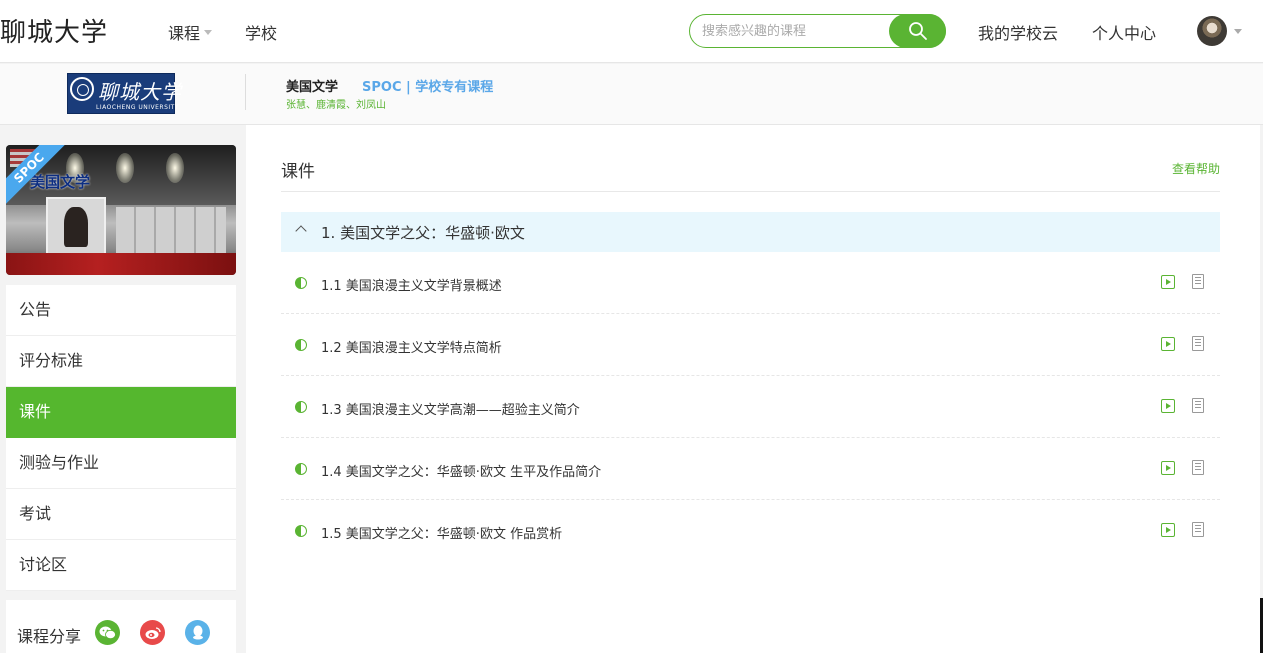 The width and height of the screenshot is (1263, 653). I want to click on menu-item-announcement: 公告, so click(121, 310).